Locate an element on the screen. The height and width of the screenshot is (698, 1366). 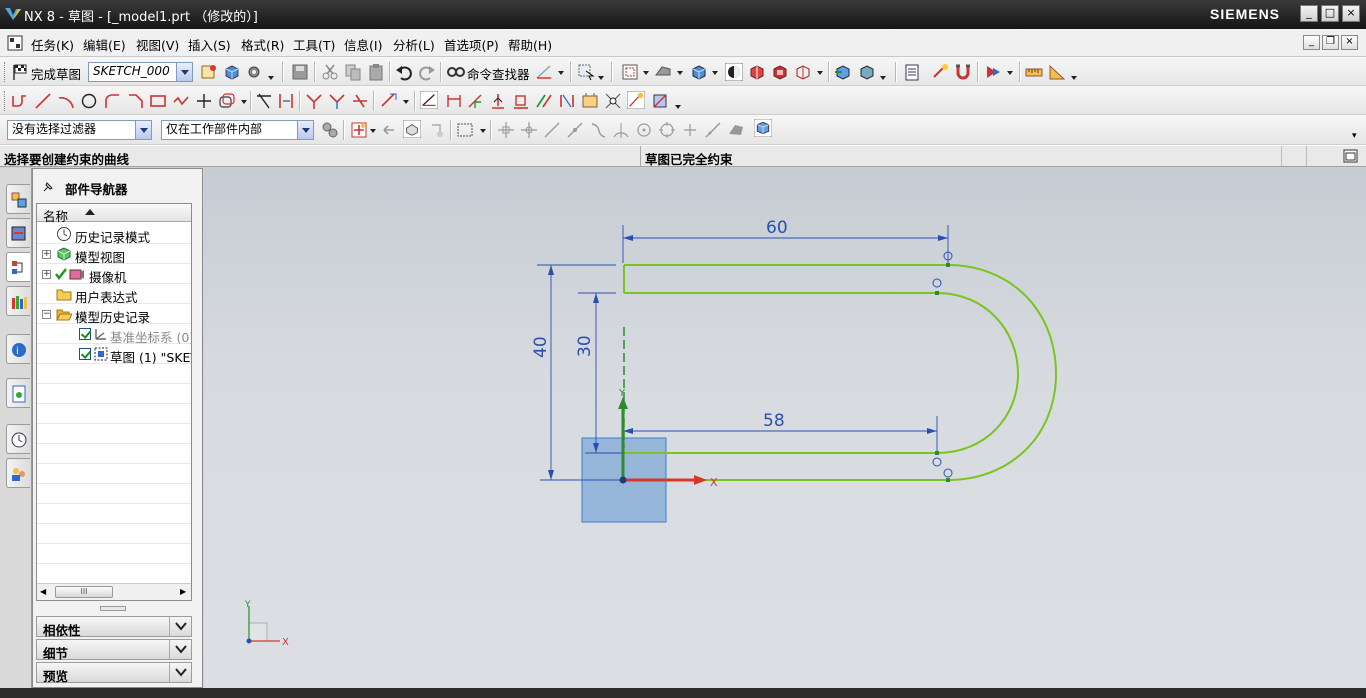
copy-icon is located at coordinates (353, 72).